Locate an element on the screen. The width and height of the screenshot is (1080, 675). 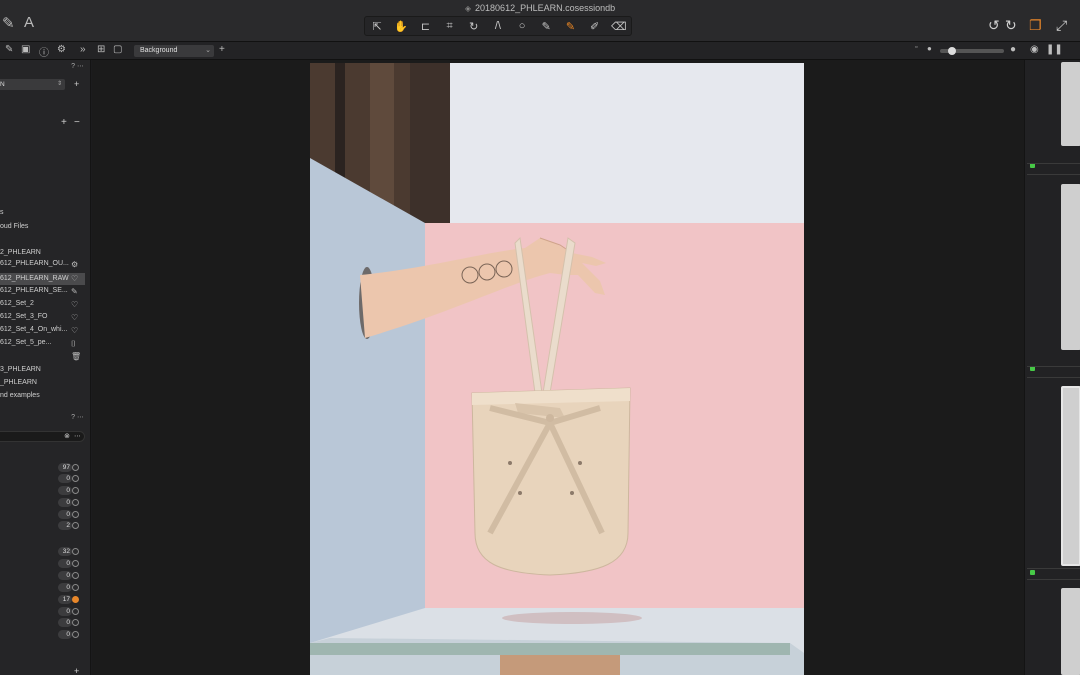
grid-view-icon: ⊞ is located at coordinates (101, 49).